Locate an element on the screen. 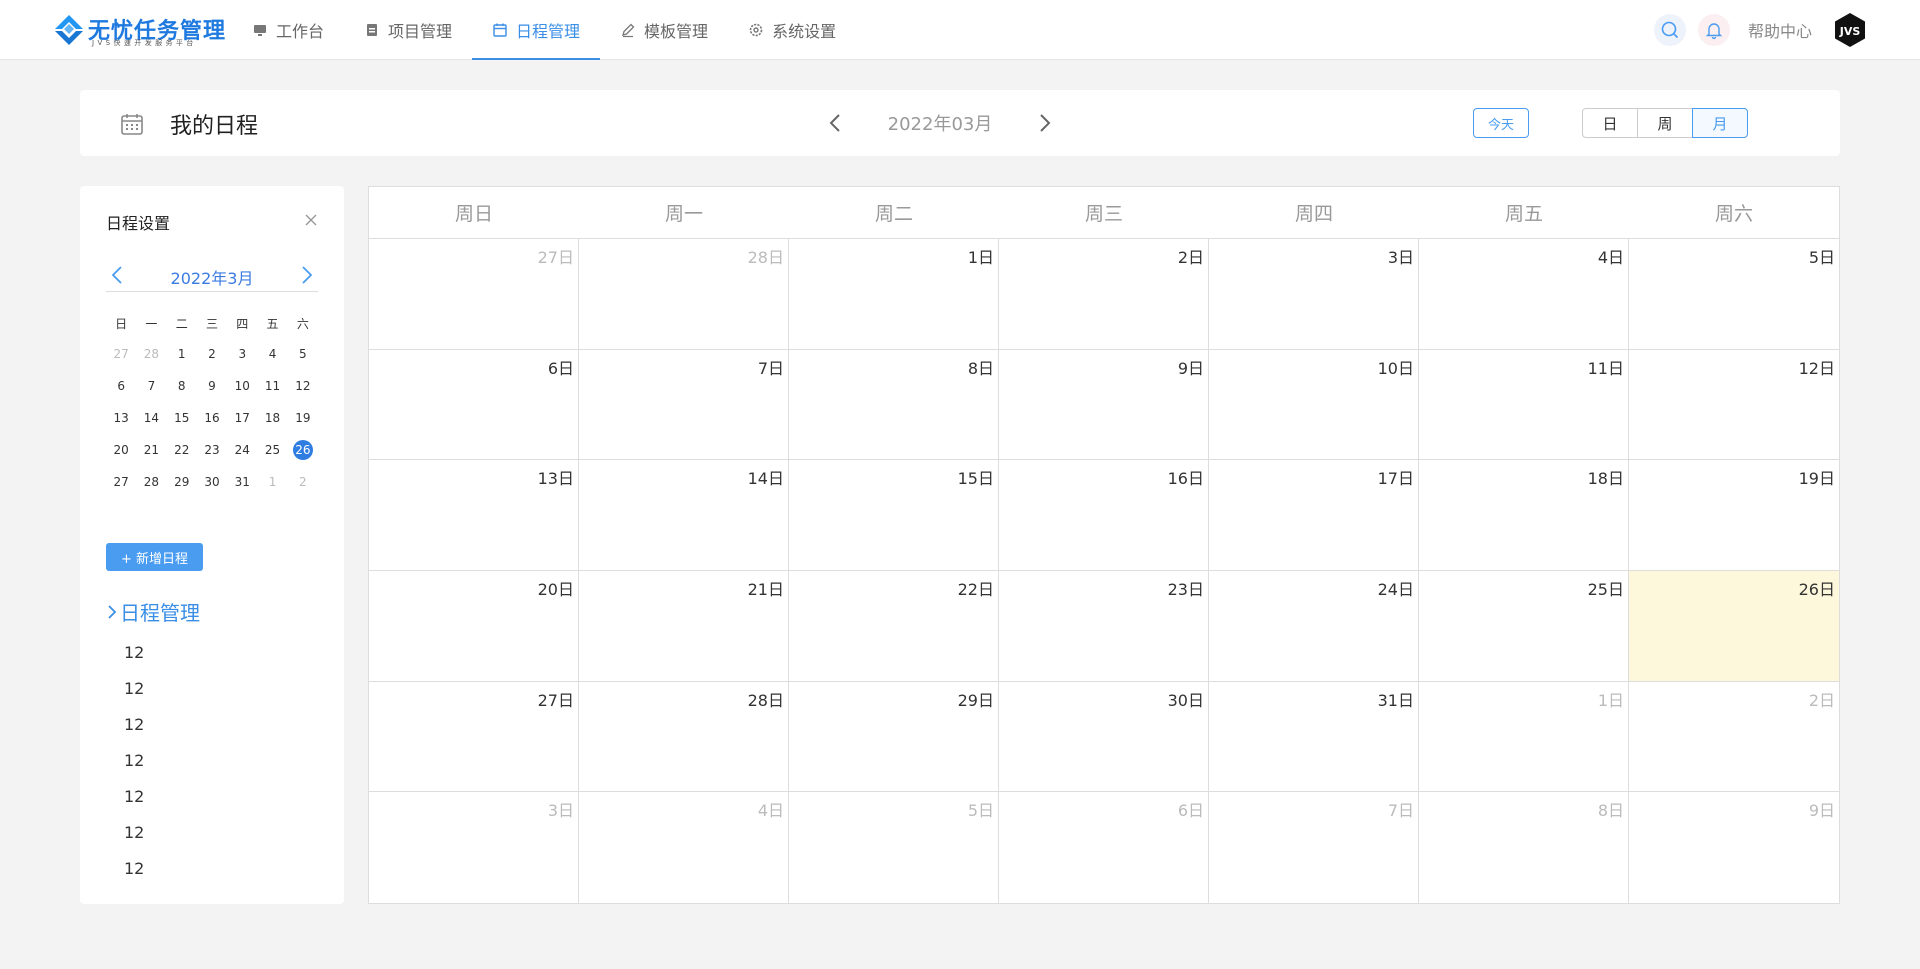  view-week-button: 周 is located at coordinates (1665, 123).